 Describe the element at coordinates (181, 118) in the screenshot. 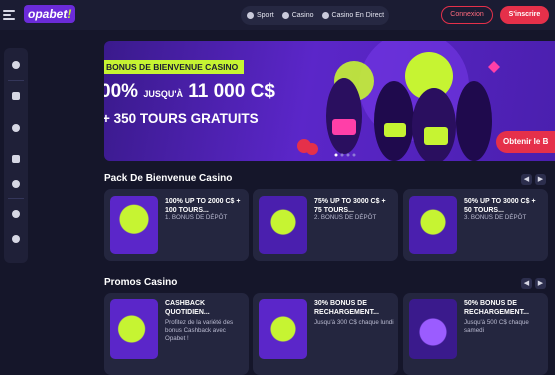

I see `banner-free-spins: + 350 TOURS GRATUITS` at that location.